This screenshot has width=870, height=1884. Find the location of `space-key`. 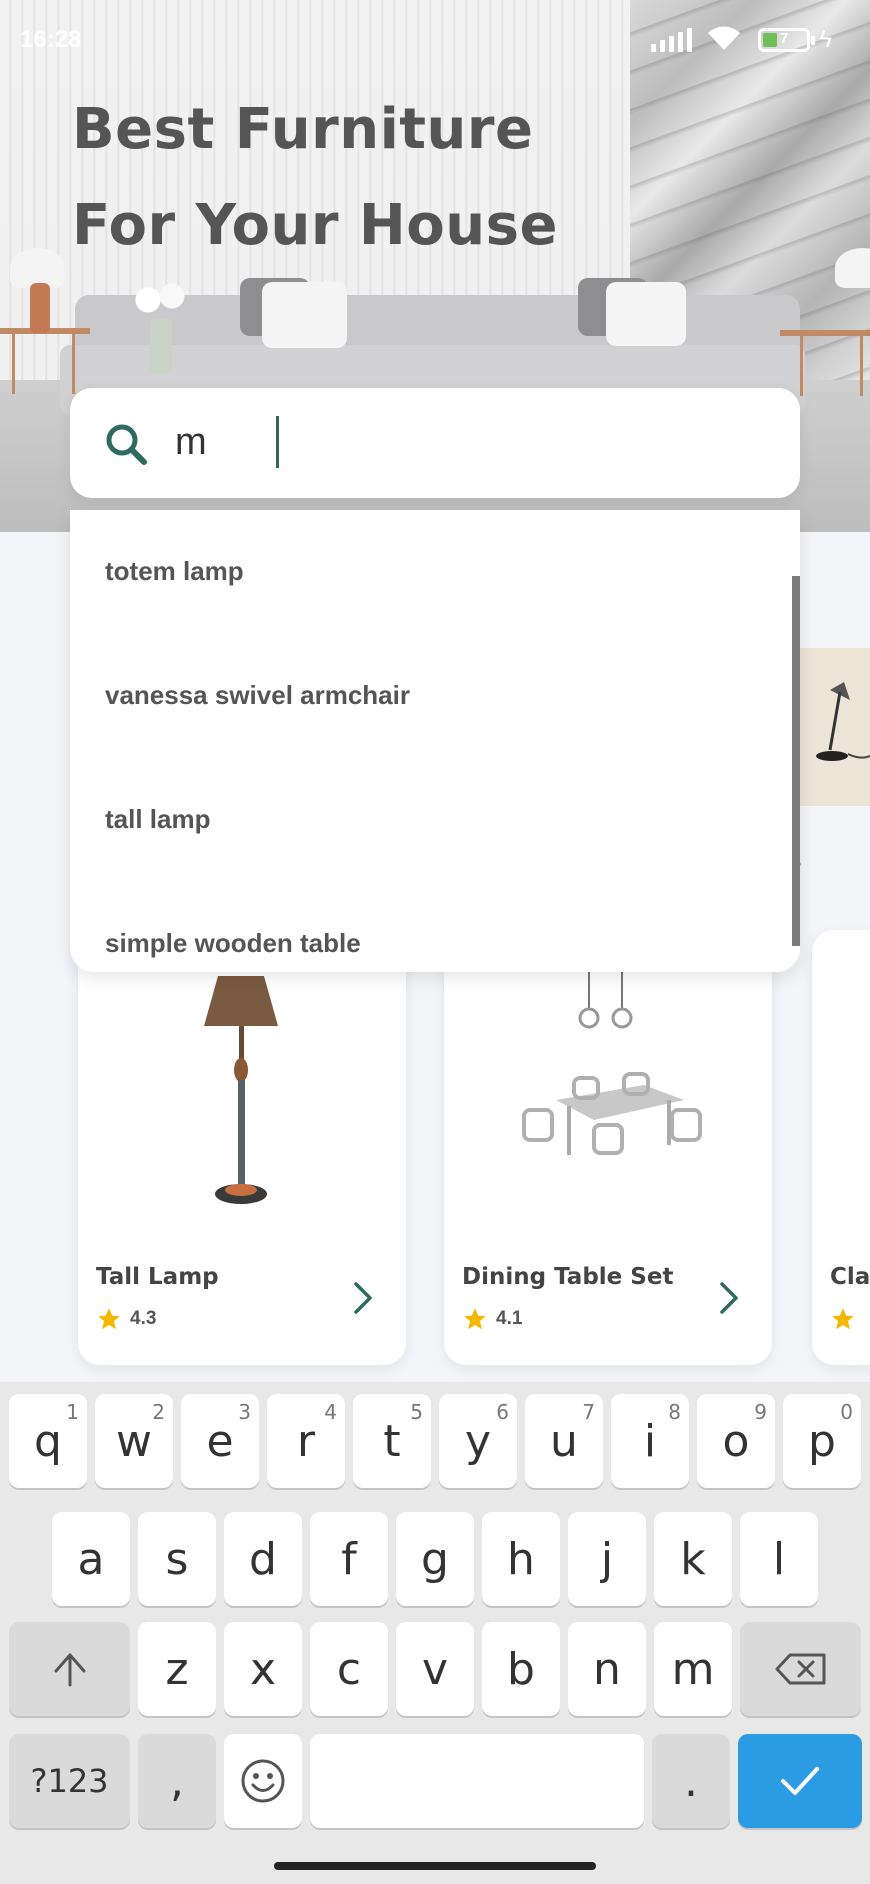

space-key is located at coordinates (477, 1781).